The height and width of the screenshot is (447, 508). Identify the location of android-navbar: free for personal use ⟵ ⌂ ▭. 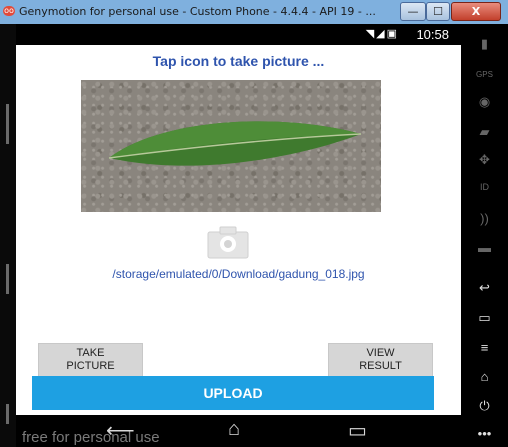
(238, 431).